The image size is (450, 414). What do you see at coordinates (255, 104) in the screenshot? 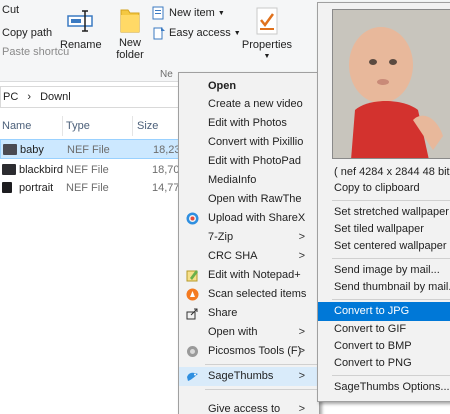
I see `menu-item-label: Create a new video` at bounding box center [255, 104].